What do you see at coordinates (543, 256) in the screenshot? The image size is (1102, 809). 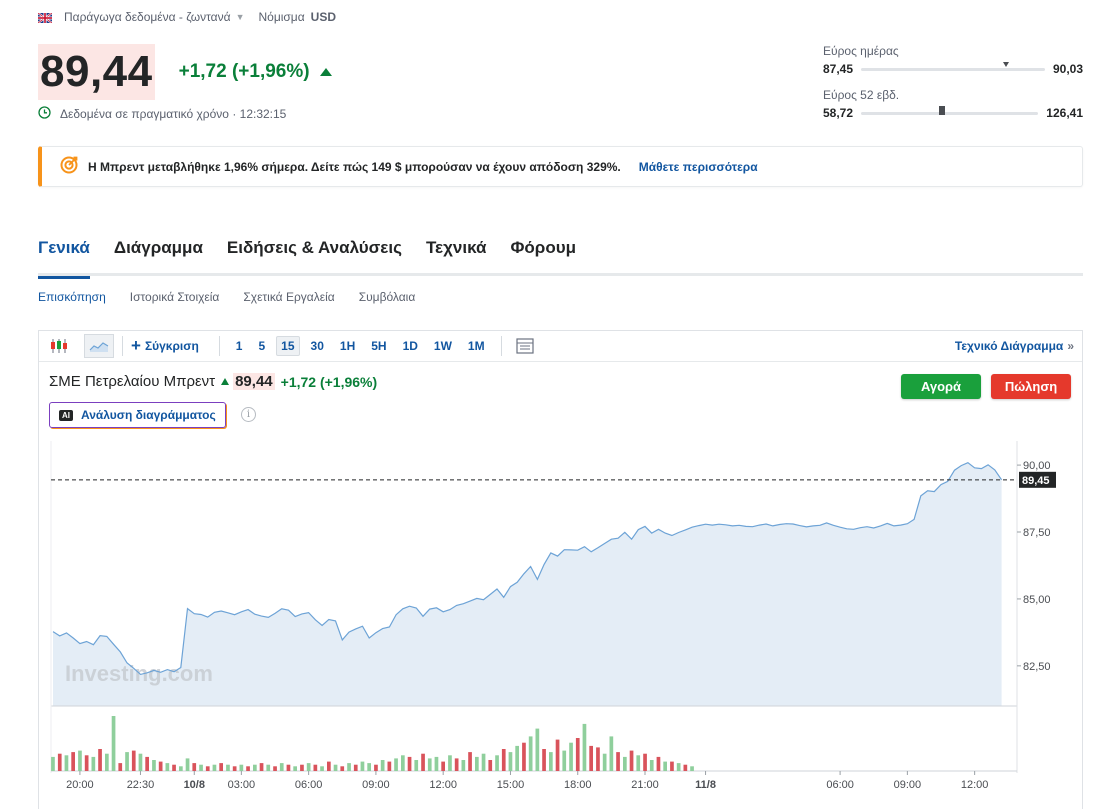 I see `tab-forum: Φόρουμ` at bounding box center [543, 256].